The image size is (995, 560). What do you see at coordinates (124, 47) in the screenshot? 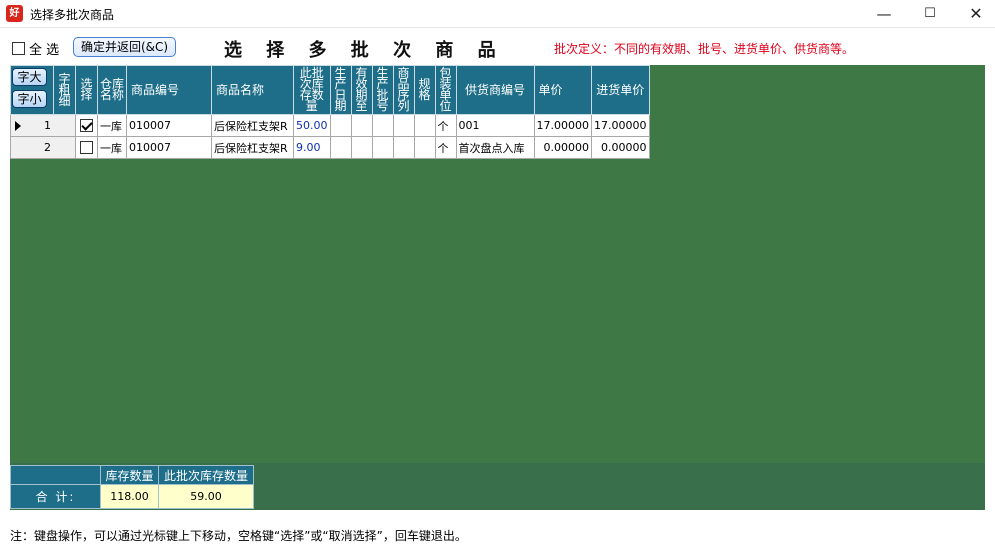
I see `confirm-return-button: 确定并返回(&C)` at bounding box center [124, 47].